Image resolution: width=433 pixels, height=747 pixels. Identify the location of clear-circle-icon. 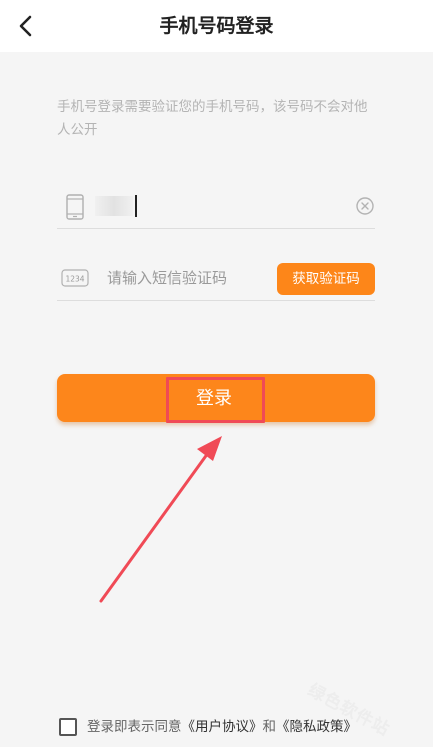
(365, 206).